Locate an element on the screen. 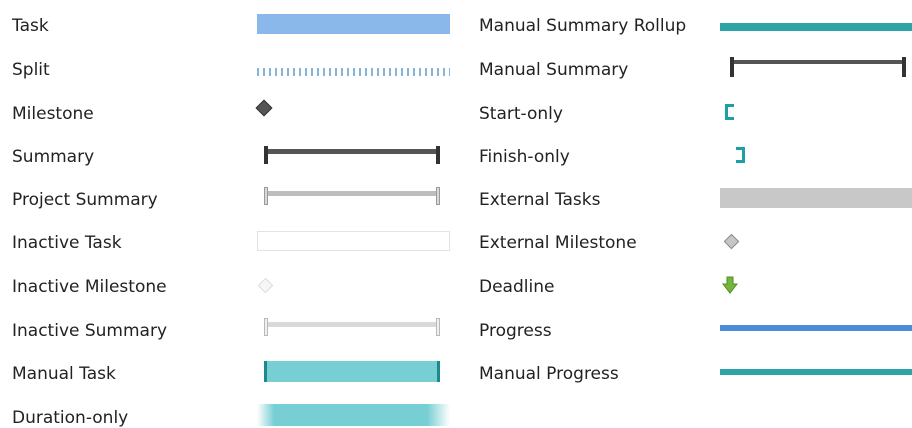 The height and width of the screenshot is (428, 912). finish-only-bracket-symbol is located at coordinates (740, 155).